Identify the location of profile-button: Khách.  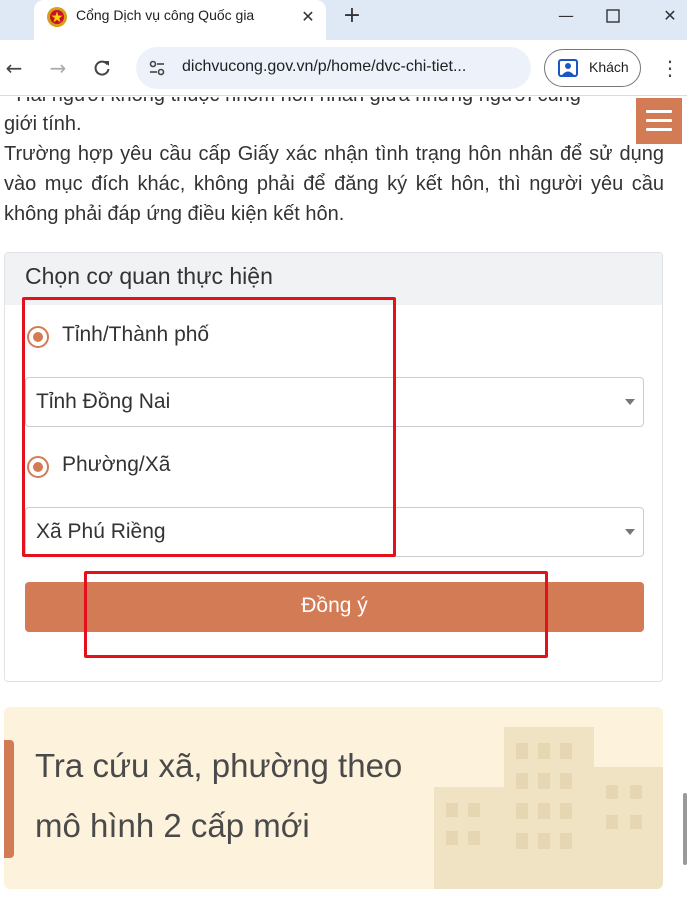
(592, 68).